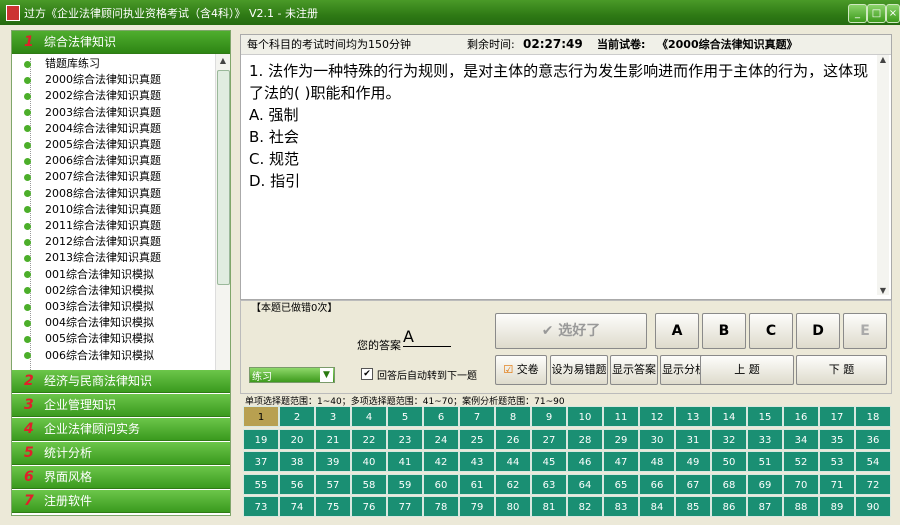 The image size is (900, 525). What do you see at coordinates (333, 506) in the screenshot?
I see `question-number-button: 75` at bounding box center [333, 506].